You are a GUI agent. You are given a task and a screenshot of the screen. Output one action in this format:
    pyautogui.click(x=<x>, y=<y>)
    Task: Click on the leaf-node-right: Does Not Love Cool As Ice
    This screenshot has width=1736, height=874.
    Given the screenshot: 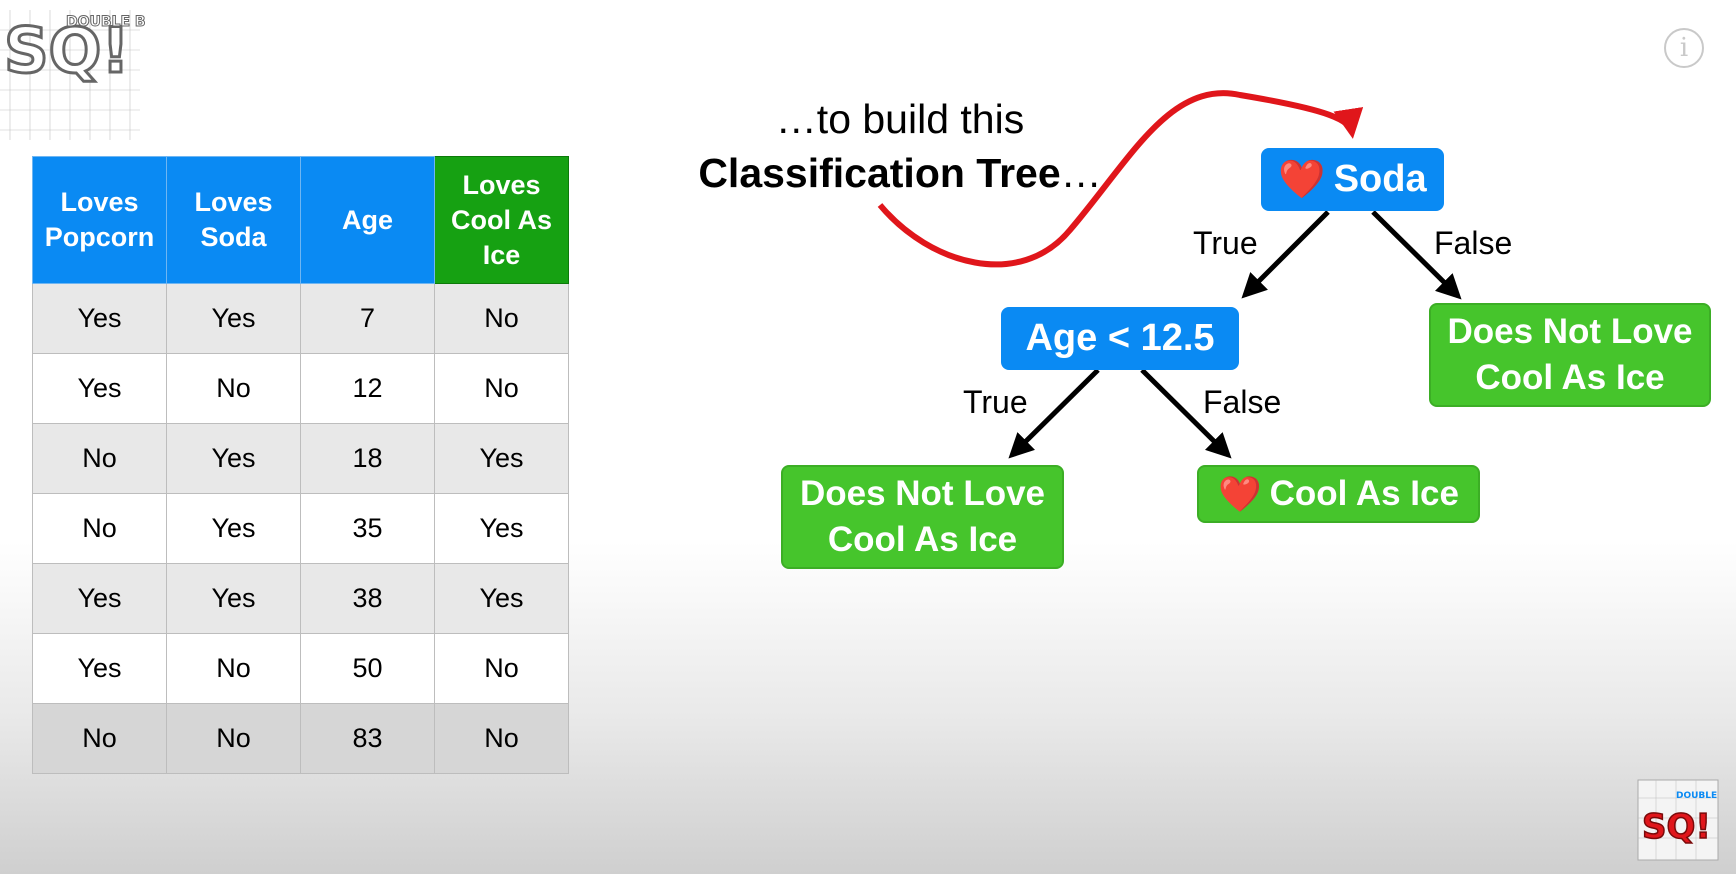 What is the action you would take?
    pyautogui.click(x=1570, y=355)
    